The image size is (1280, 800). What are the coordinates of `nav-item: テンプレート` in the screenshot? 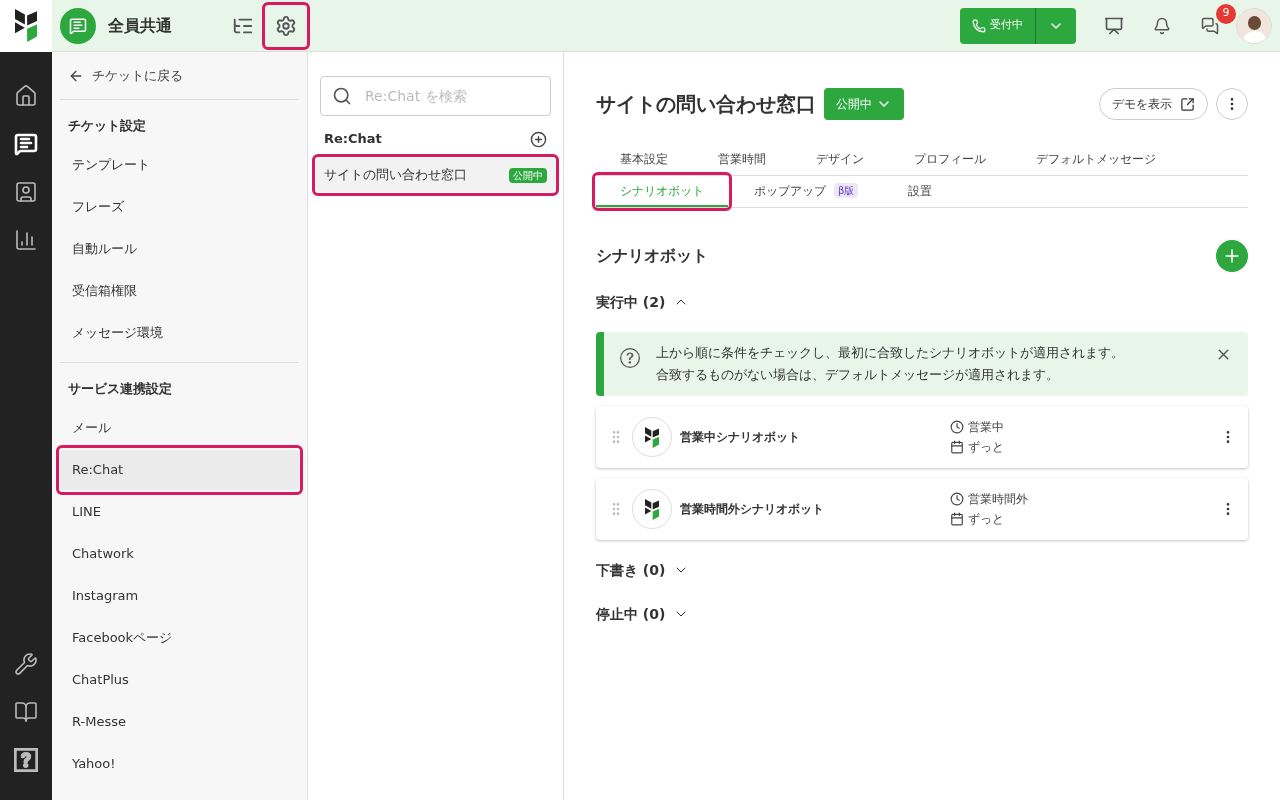 It's located at (179, 165).